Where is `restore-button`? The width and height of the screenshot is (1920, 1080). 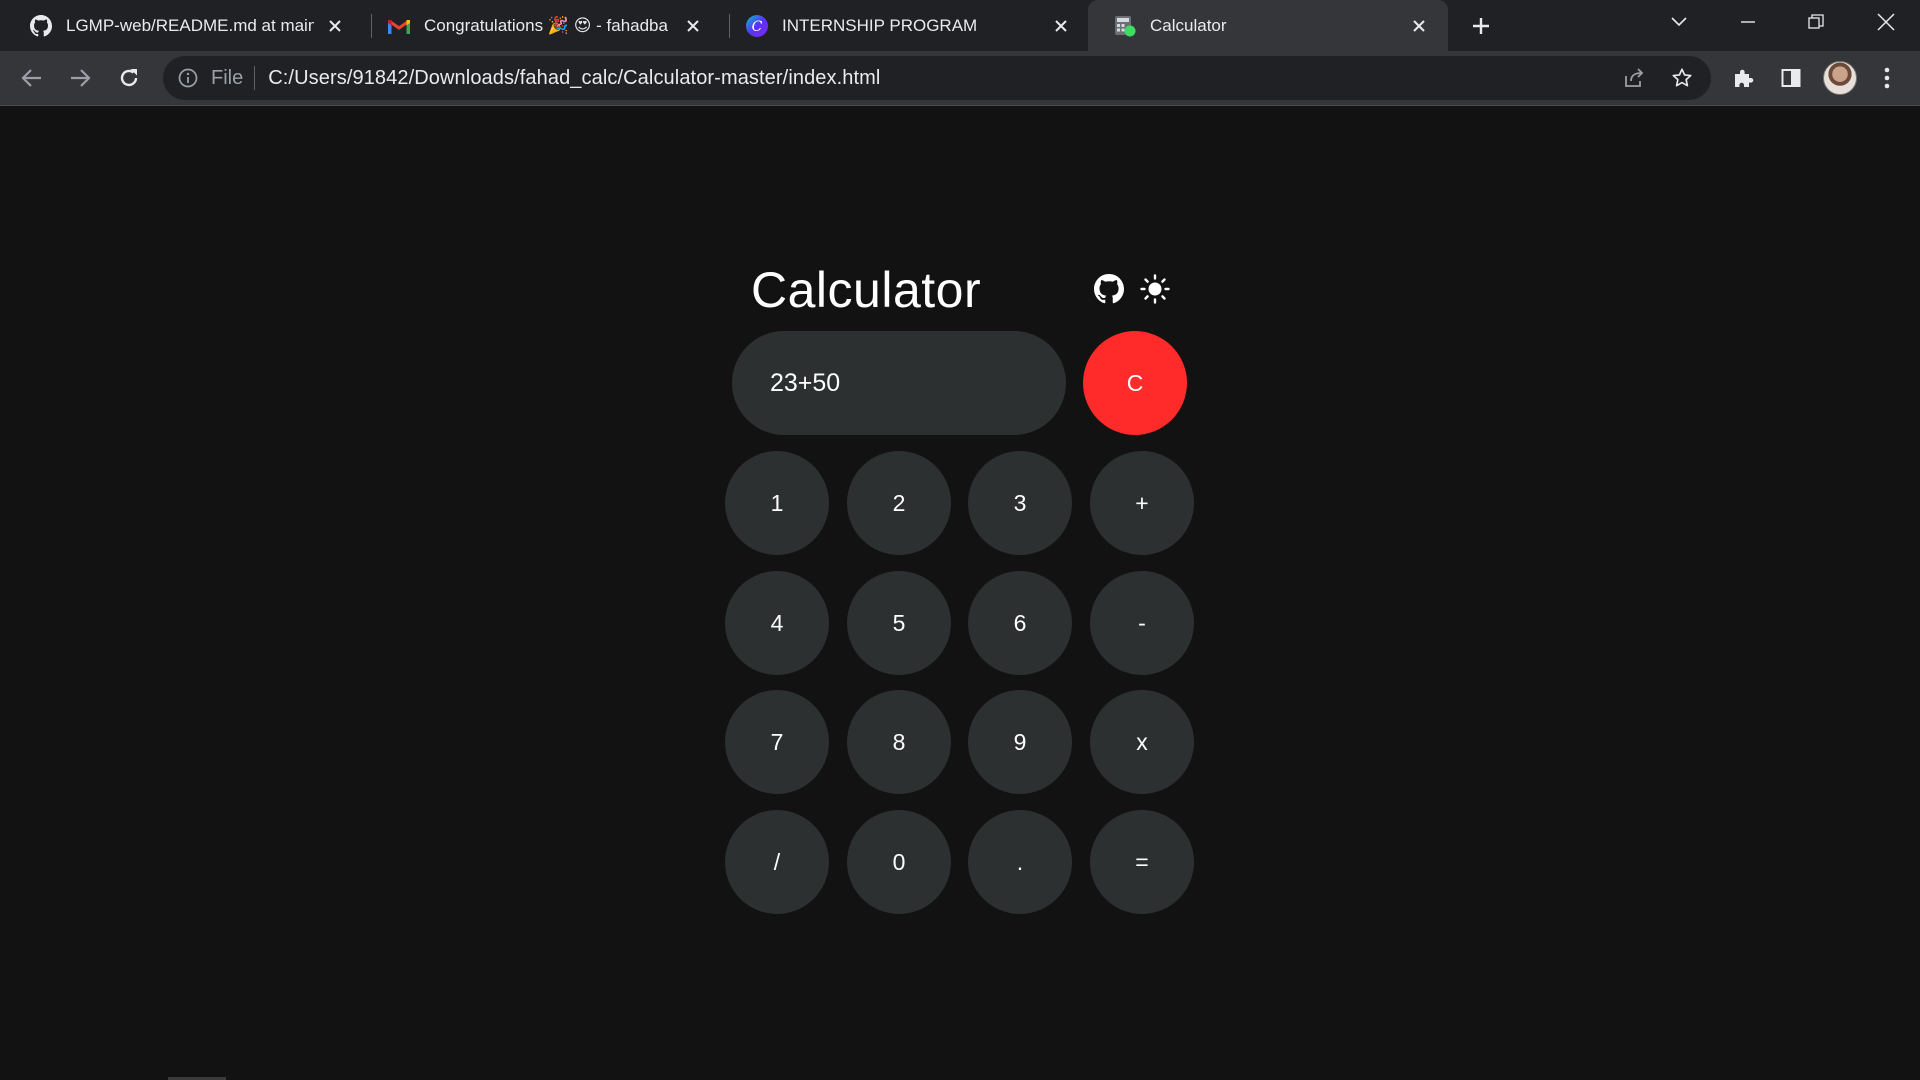
restore-button is located at coordinates (1816, 22).